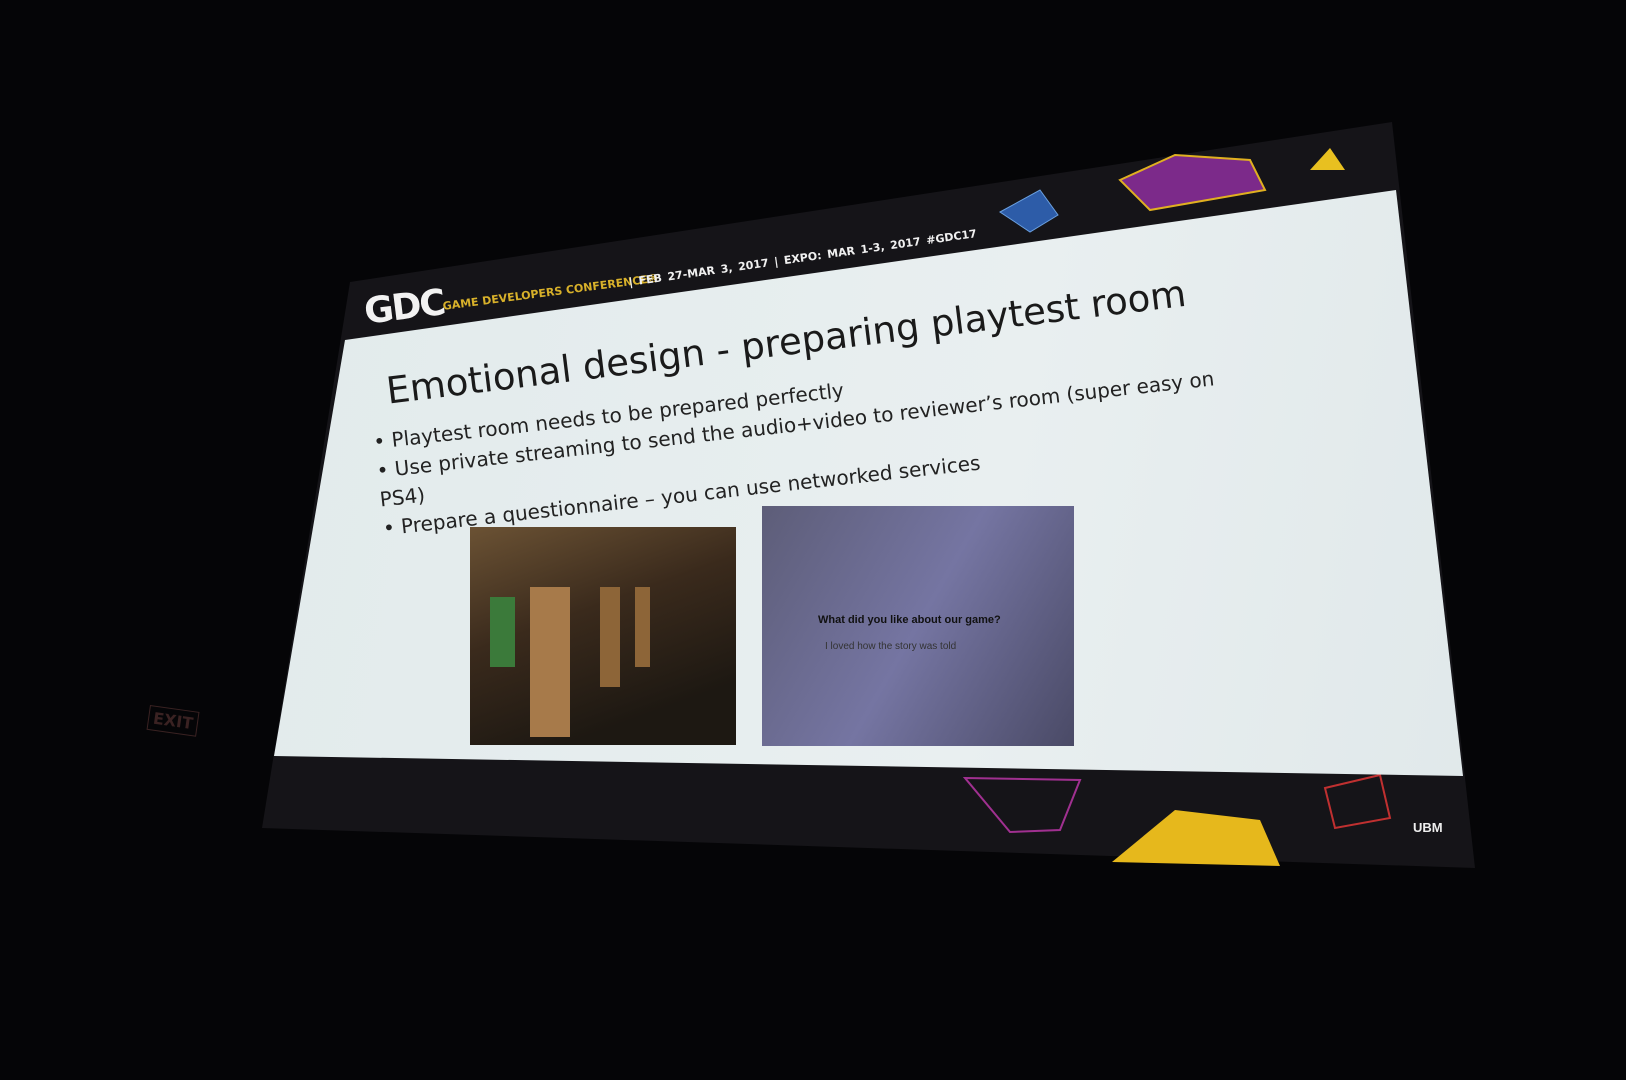 This screenshot has width=1626, height=1080. I want to click on questionnaire-answer: I loved how the story was told, so click(891, 646).